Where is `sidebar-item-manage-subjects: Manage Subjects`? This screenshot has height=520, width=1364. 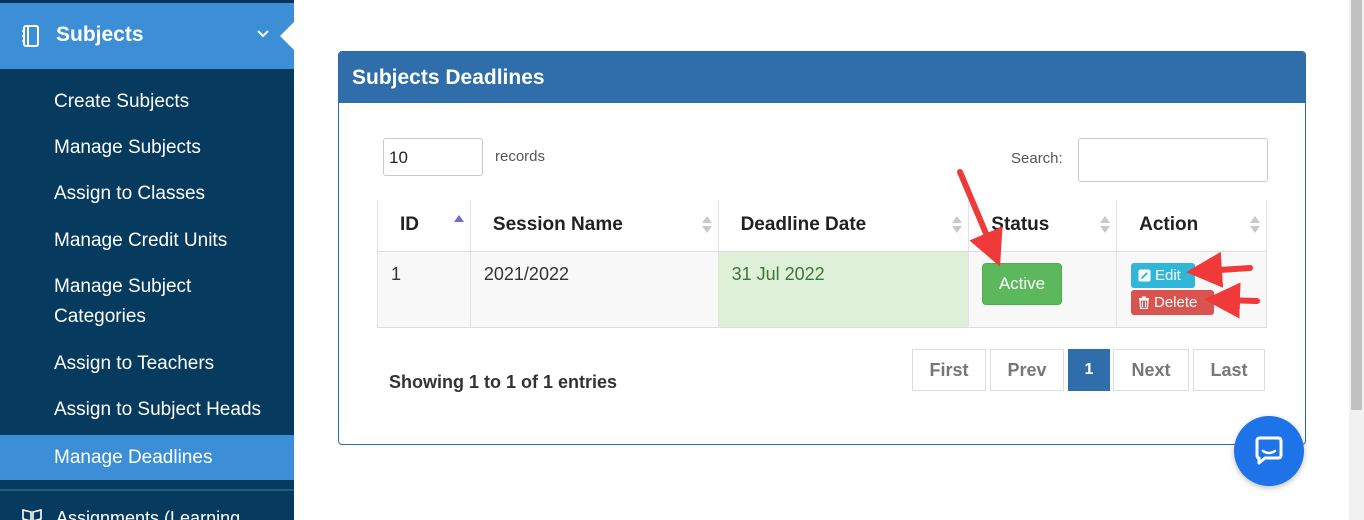 sidebar-item-manage-subjects: Manage Subjects is located at coordinates (147, 148).